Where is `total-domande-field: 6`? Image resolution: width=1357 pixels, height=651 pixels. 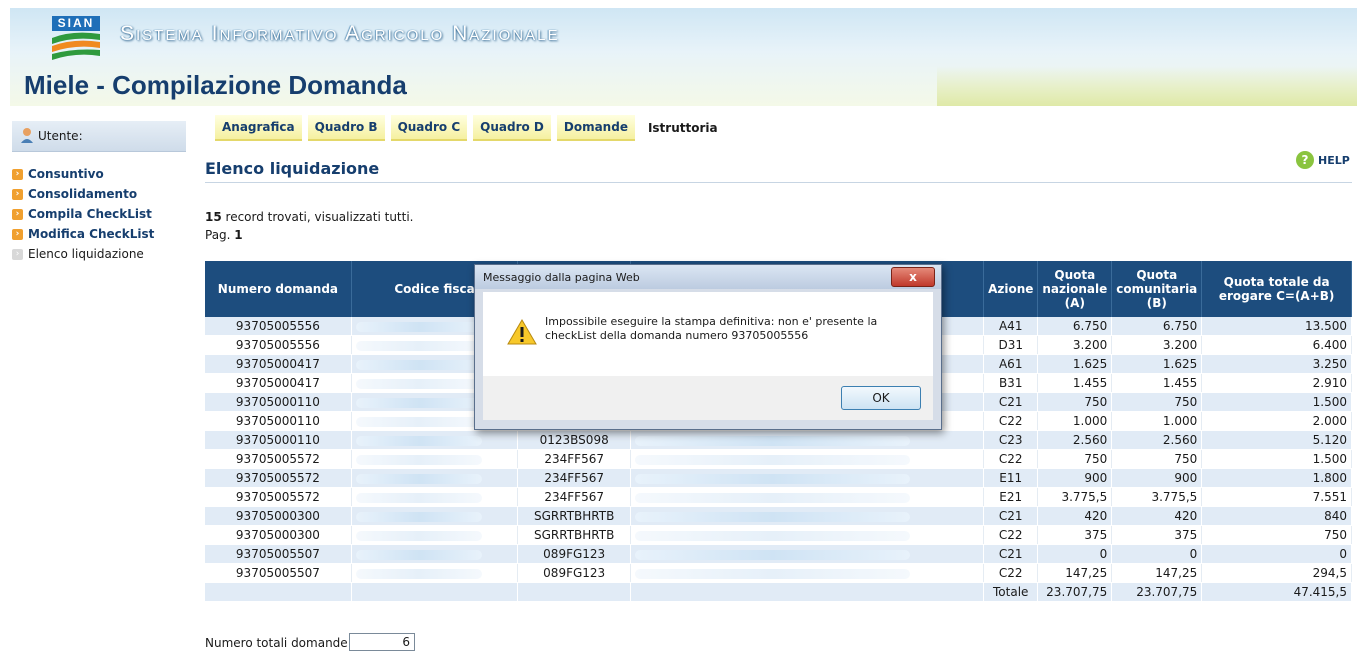
total-domande-field: 6 is located at coordinates (382, 642).